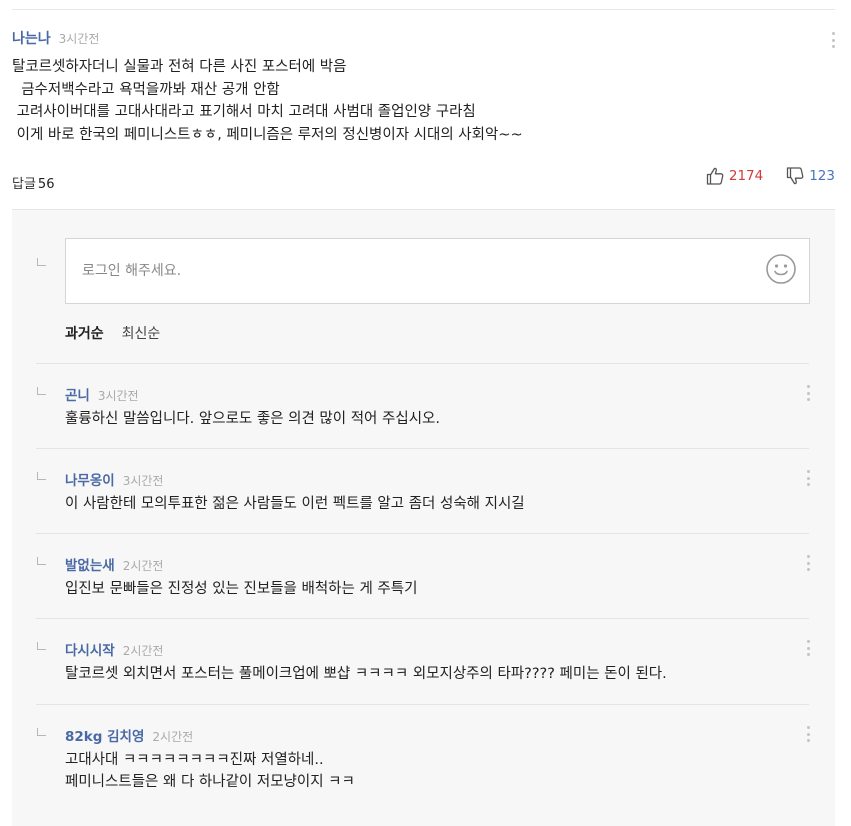  Describe the element at coordinates (31, 38) in the screenshot. I see `comment-author: 나는나` at that location.